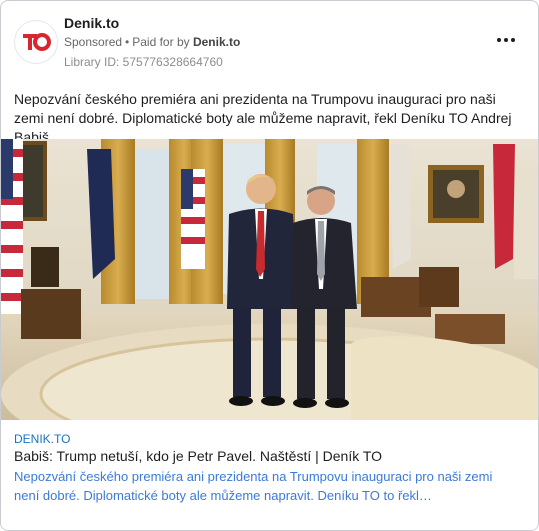 This screenshot has height=531, width=539. Describe the element at coordinates (93, 42) in the screenshot. I see `sponsored-label: Sponsored` at that location.